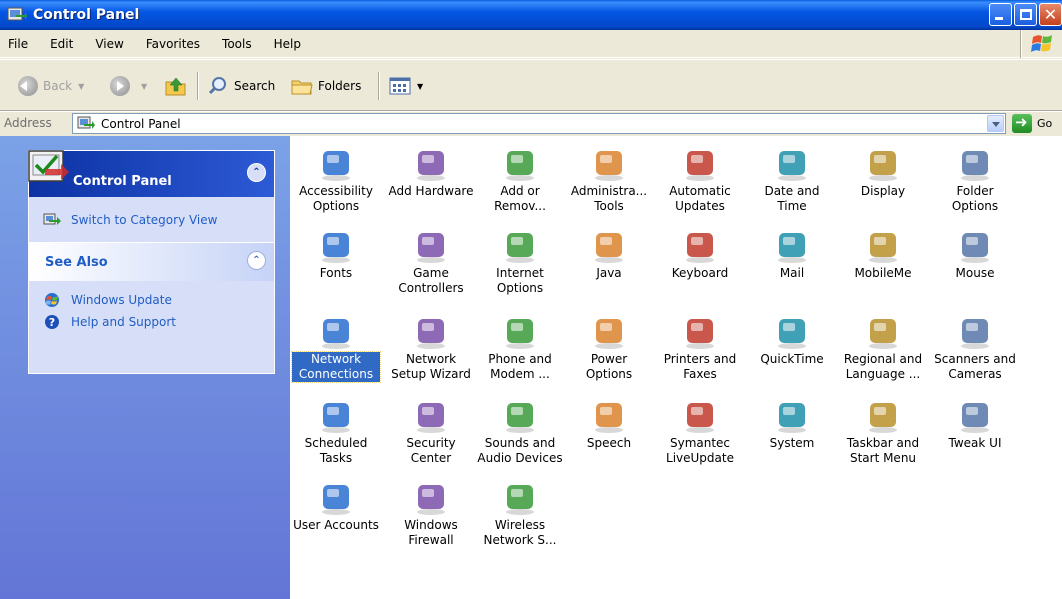  I want to click on menu-favorites: Favorites, so click(173, 44).